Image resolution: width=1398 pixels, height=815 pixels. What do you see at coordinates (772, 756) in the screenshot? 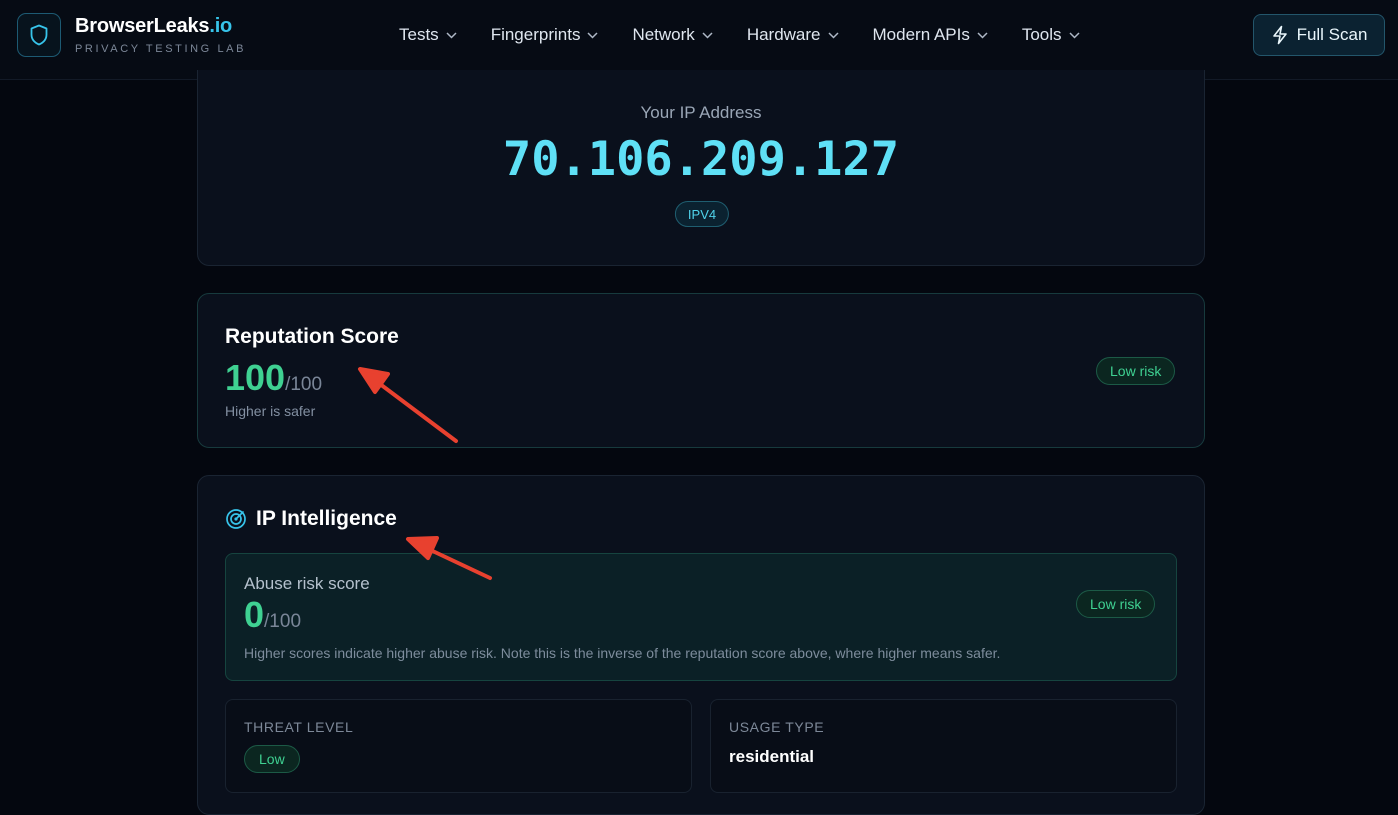
I see `usage-type-value: residential` at bounding box center [772, 756].